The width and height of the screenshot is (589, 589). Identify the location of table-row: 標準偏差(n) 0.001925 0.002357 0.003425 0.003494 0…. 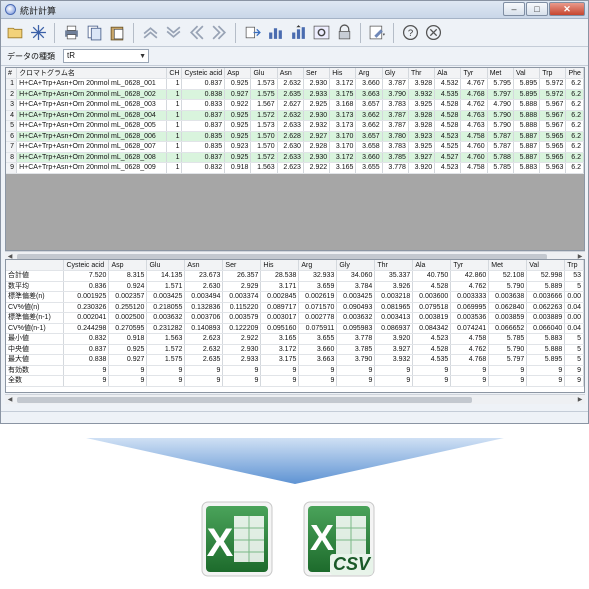
(295, 297).